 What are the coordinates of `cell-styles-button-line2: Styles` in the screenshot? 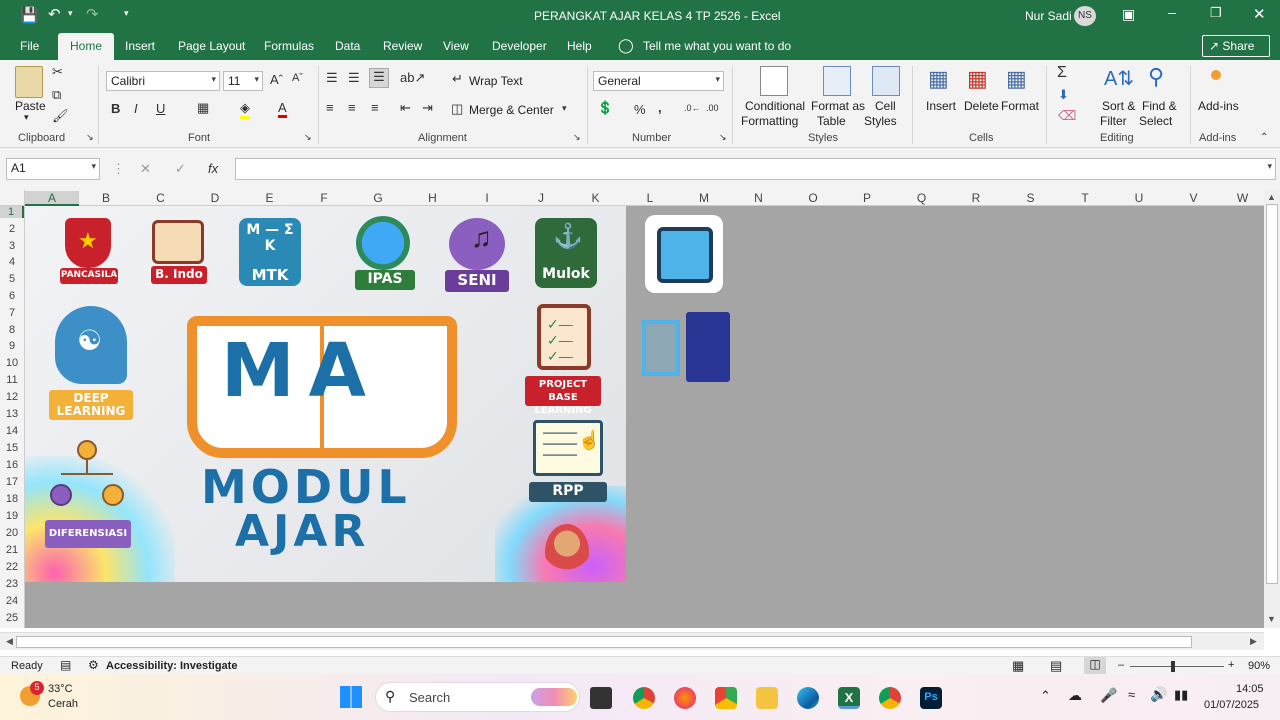 It's located at (880, 121).